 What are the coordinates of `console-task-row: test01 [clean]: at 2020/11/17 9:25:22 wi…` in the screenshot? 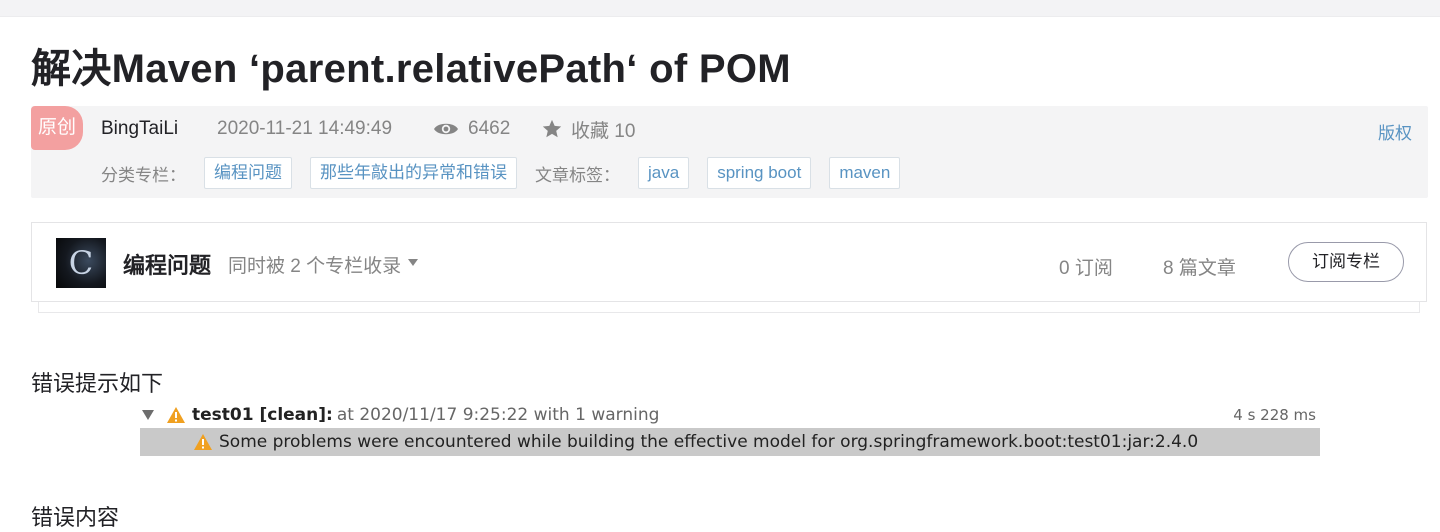 It's located at (730, 415).